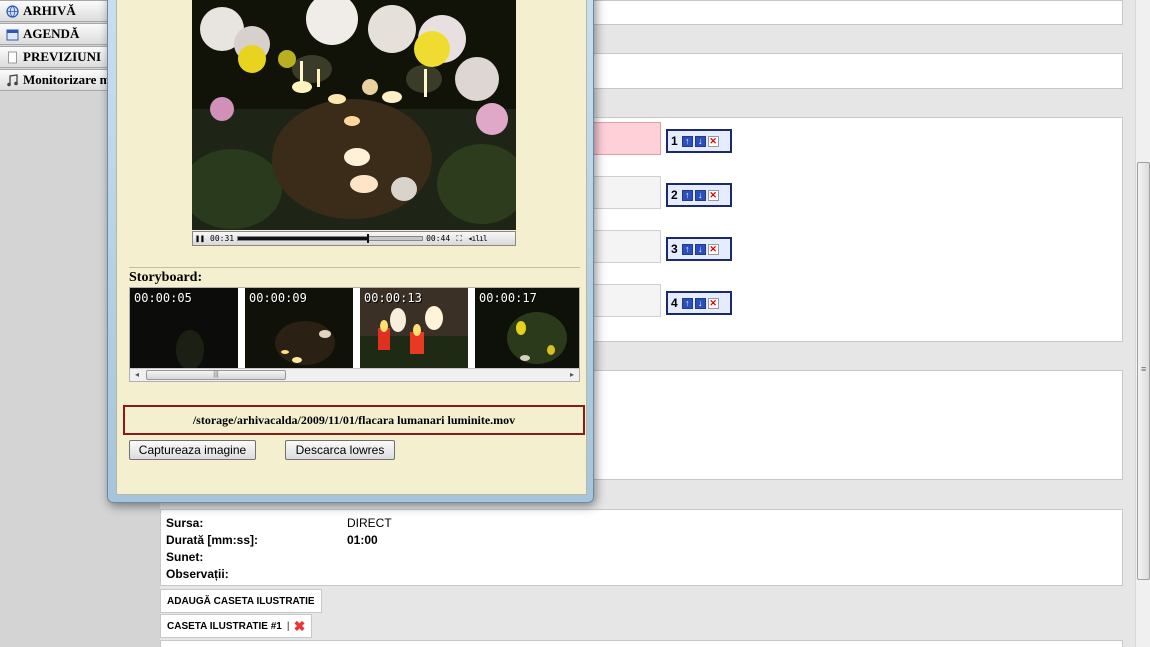 The height and width of the screenshot is (647, 1150). Describe the element at coordinates (51, 33) in the screenshot. I see `sidebar-item-label: AGENDĂ` at that location.